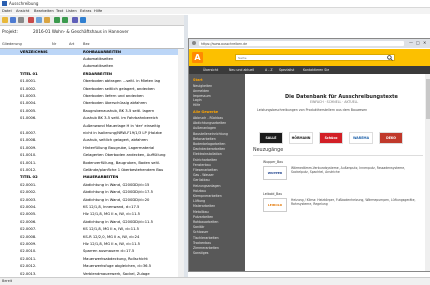 Image resolution: width=430 pixels, height=285 pixels. I want to click on table-row: TITEL 02 MAUERARBEITEN, so click(92, 178).